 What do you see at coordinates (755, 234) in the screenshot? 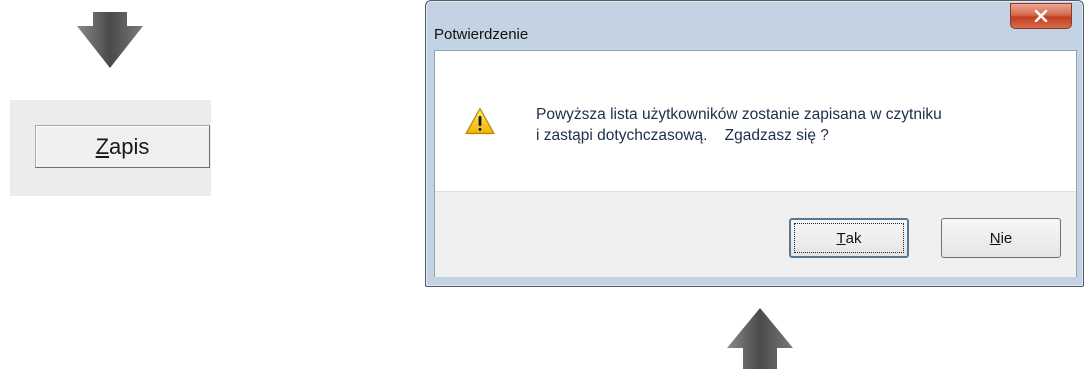
I see `dialog-button-bar: Tak Nie` at bounding box center [755, 234].